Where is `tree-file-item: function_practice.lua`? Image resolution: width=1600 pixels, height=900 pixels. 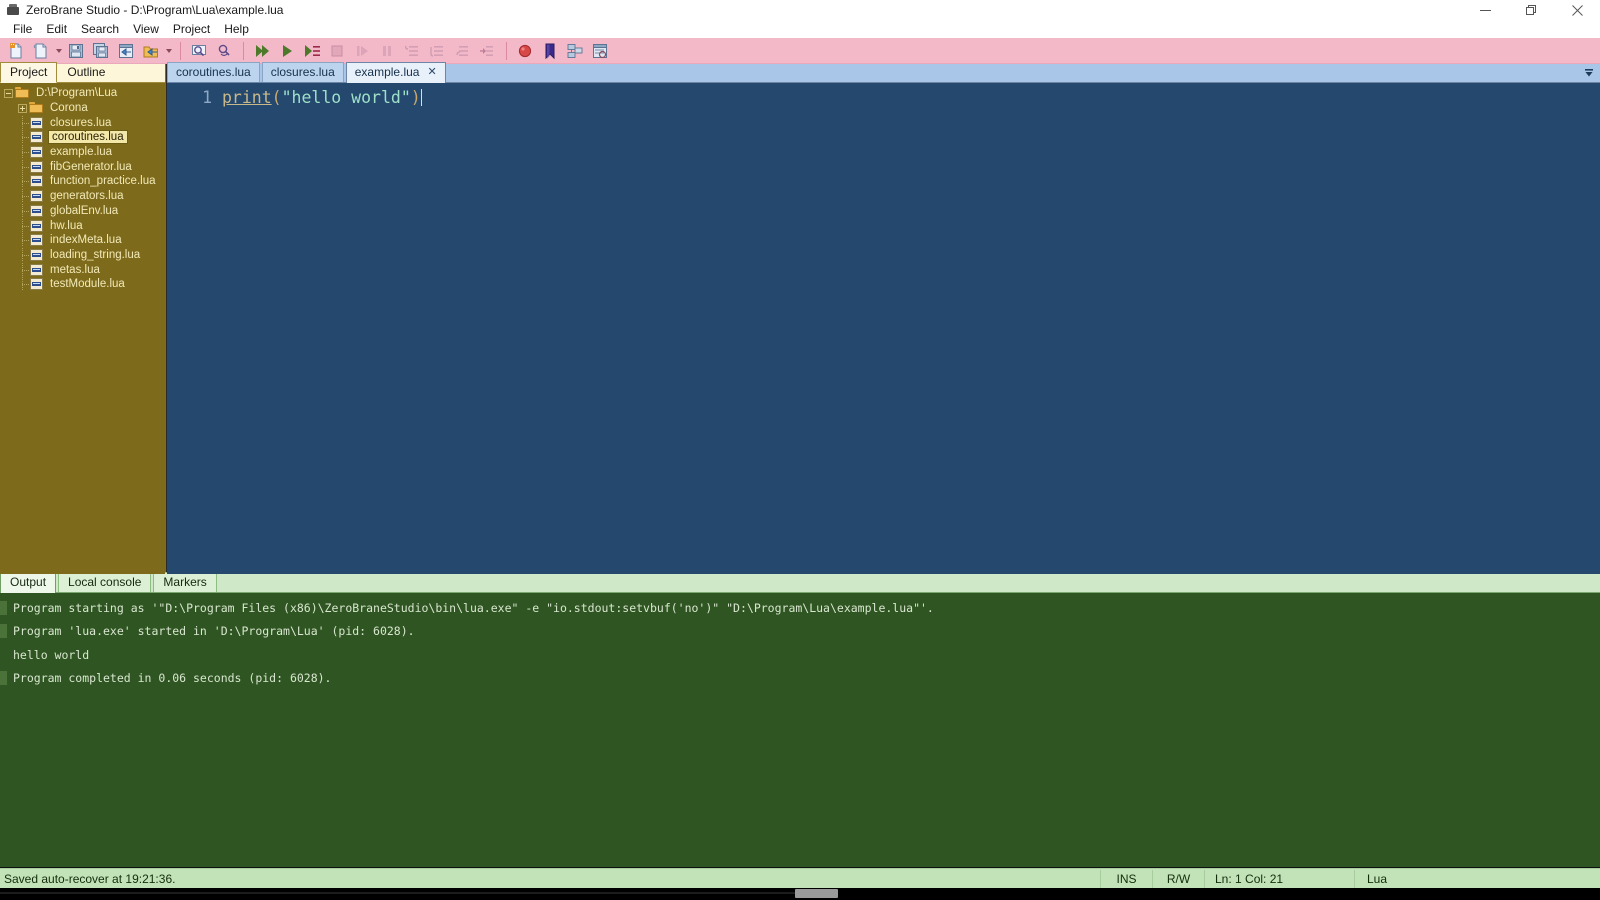 tree-file-item: function_practice.lua is located at coordinates (82, 181).